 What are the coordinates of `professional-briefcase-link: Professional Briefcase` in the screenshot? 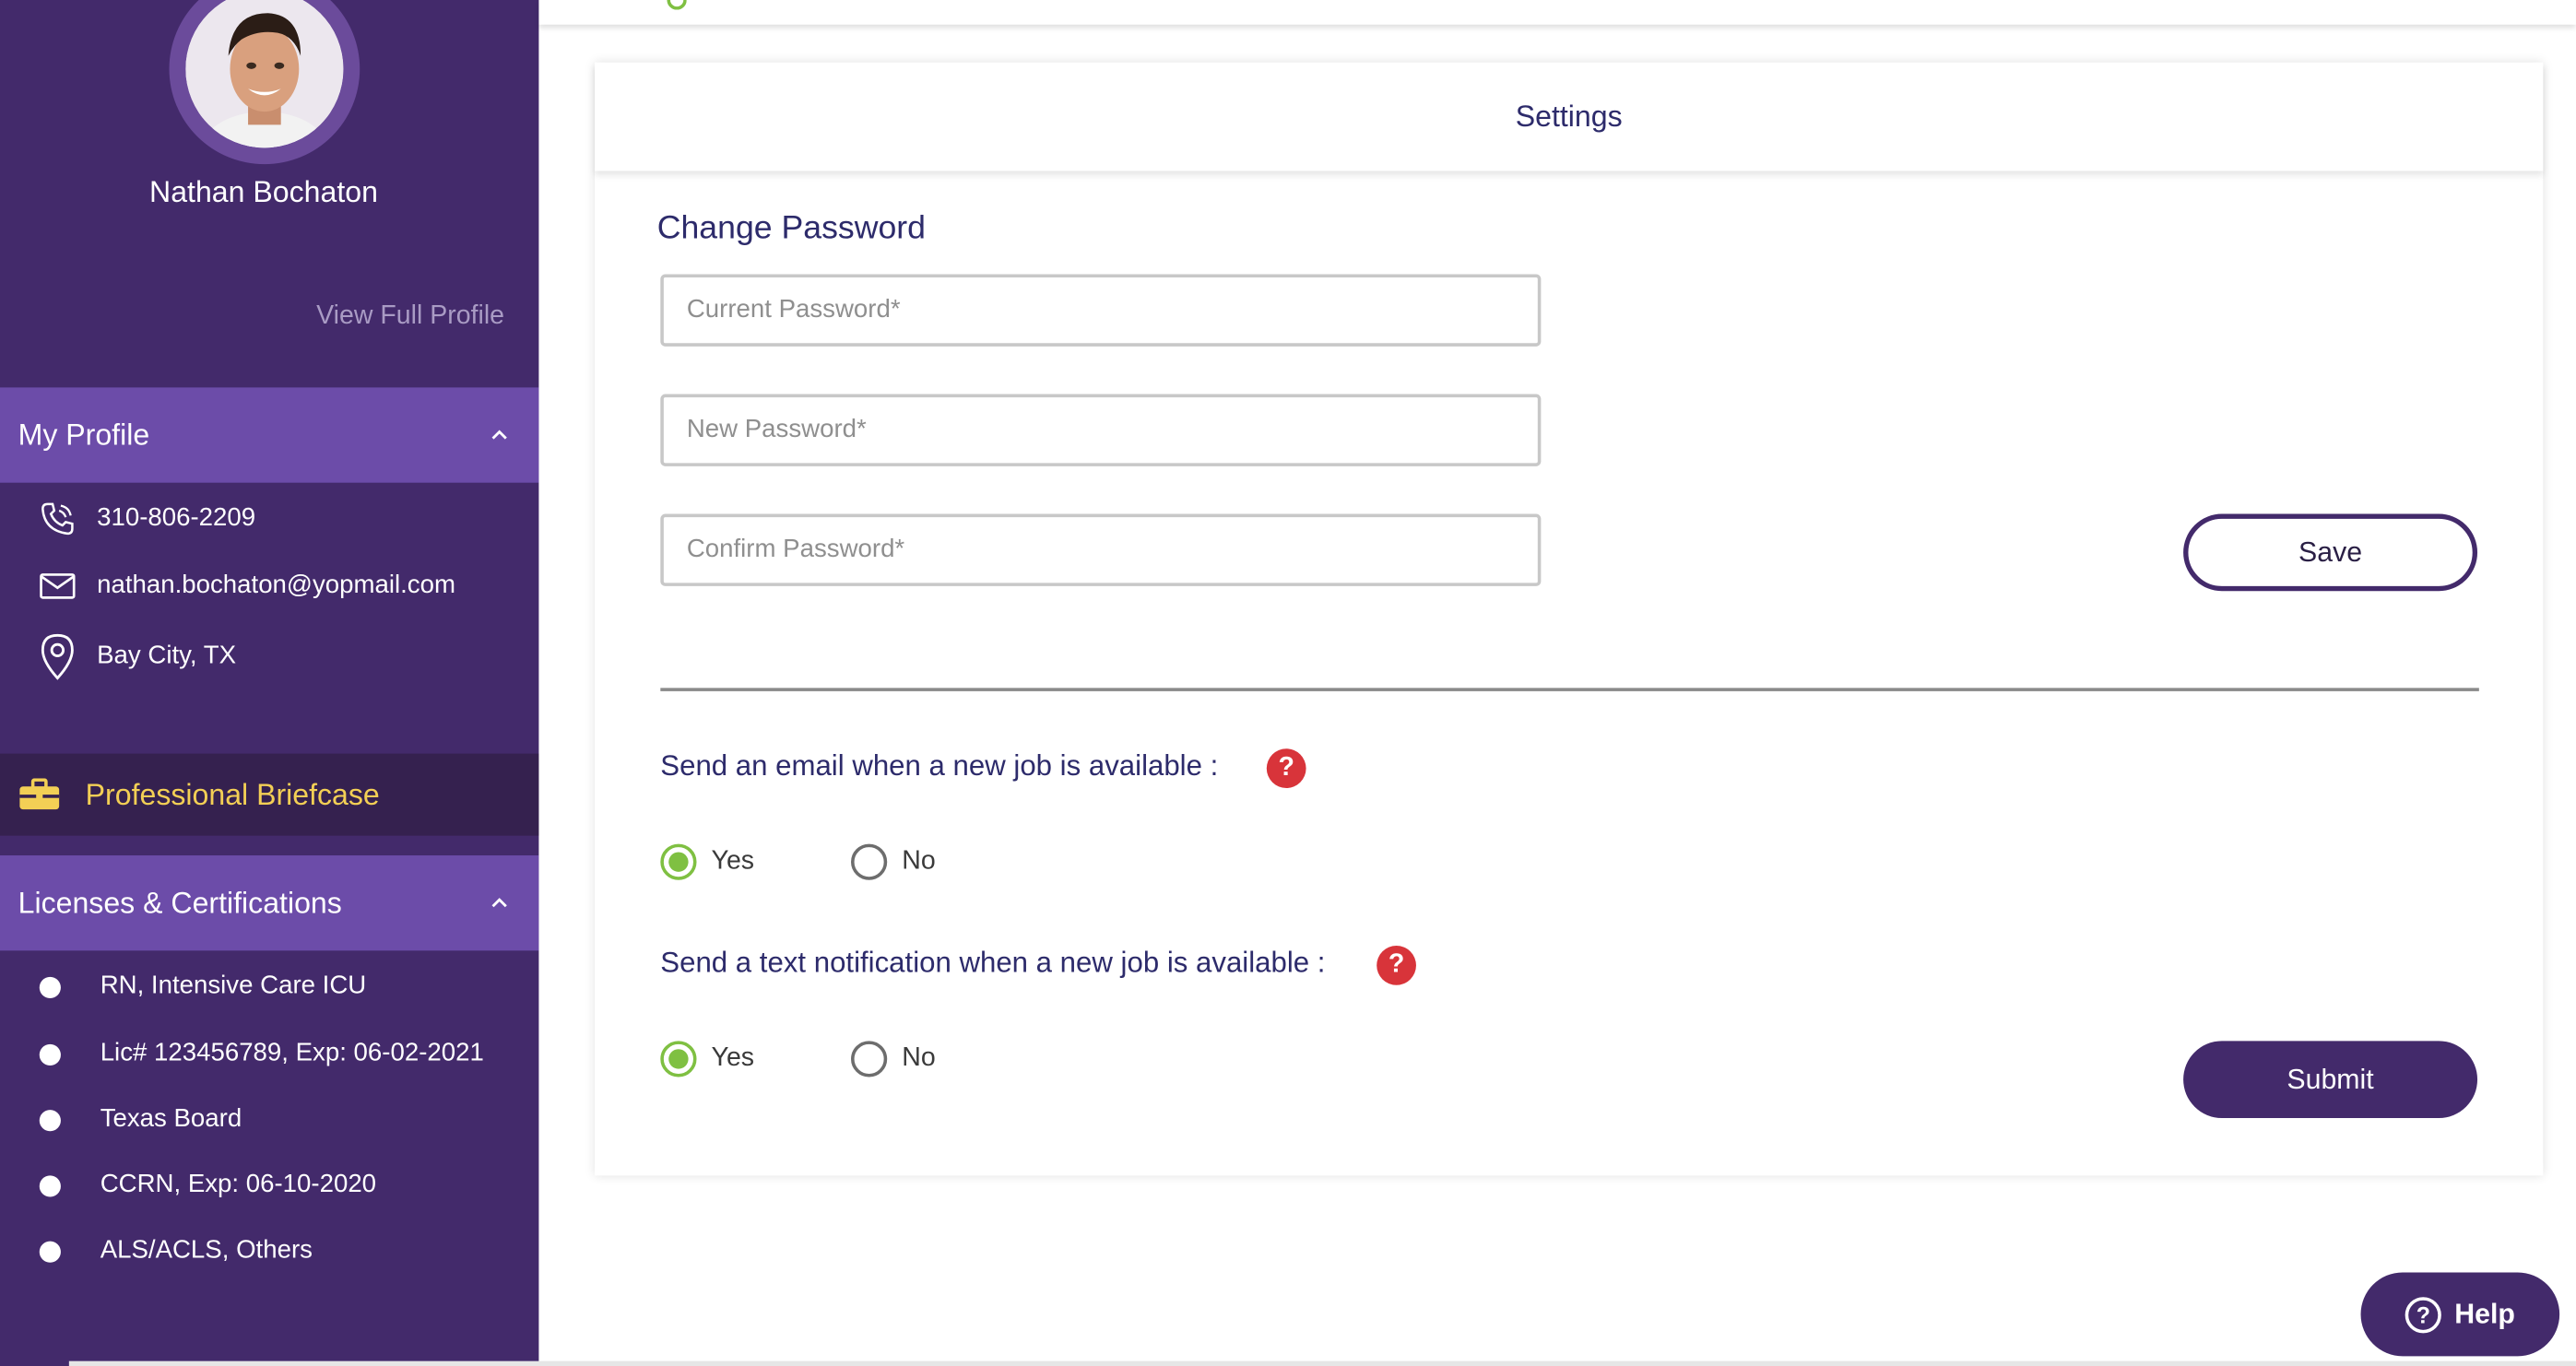 It's located at (269, 795).